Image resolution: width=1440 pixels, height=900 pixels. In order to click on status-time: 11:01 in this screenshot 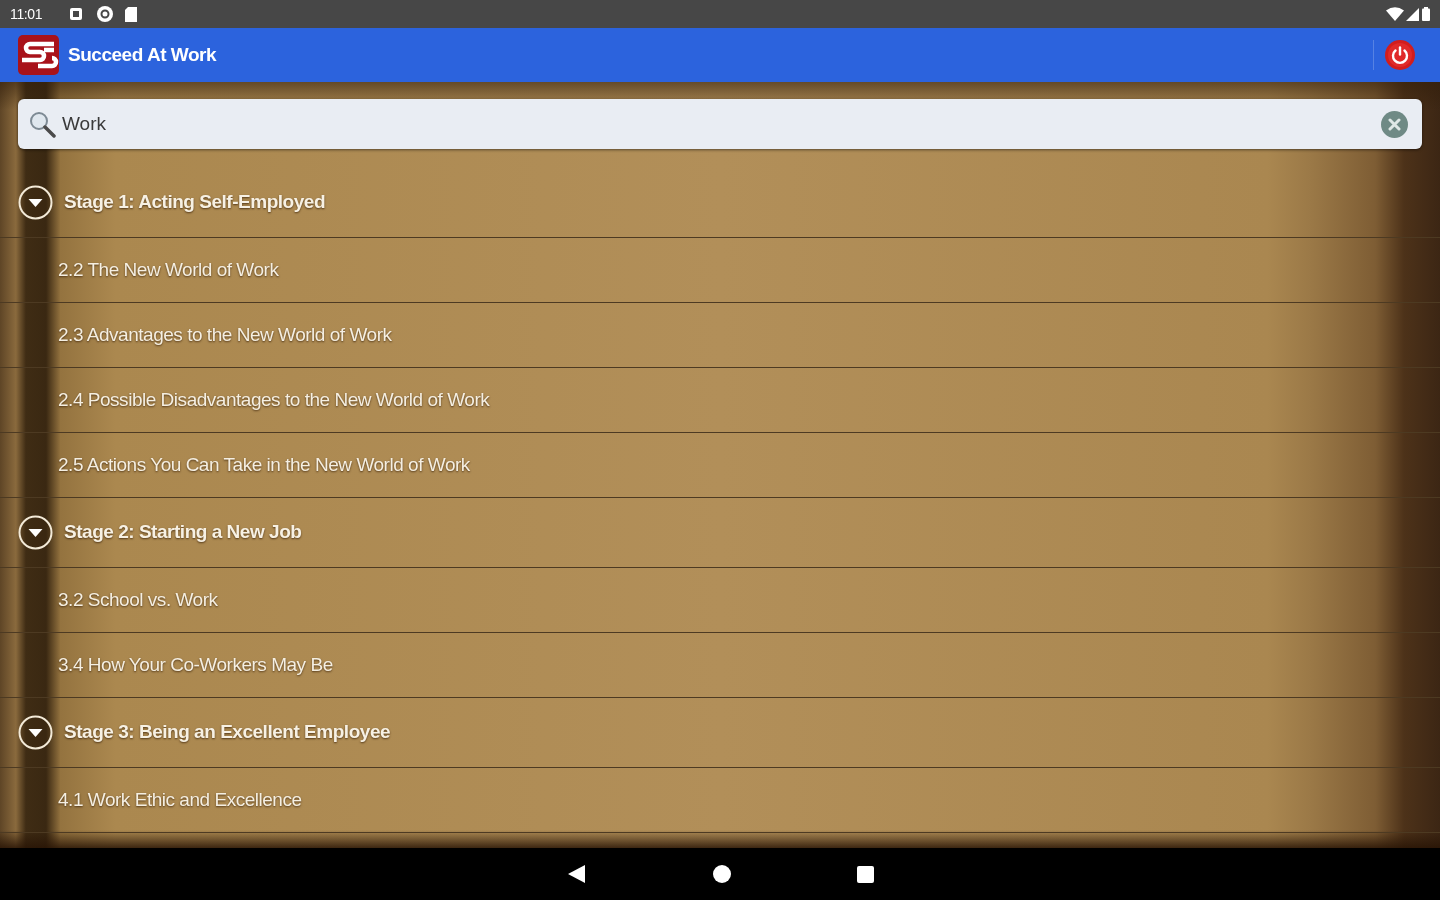, I will do `click(26, 14)`.